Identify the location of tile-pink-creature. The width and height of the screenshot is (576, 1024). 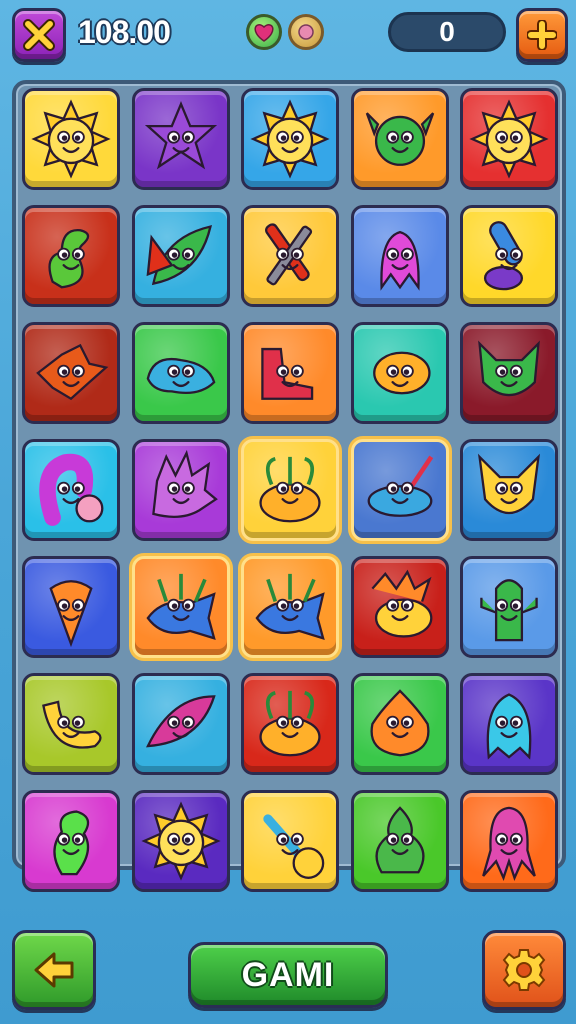
(399, 256).